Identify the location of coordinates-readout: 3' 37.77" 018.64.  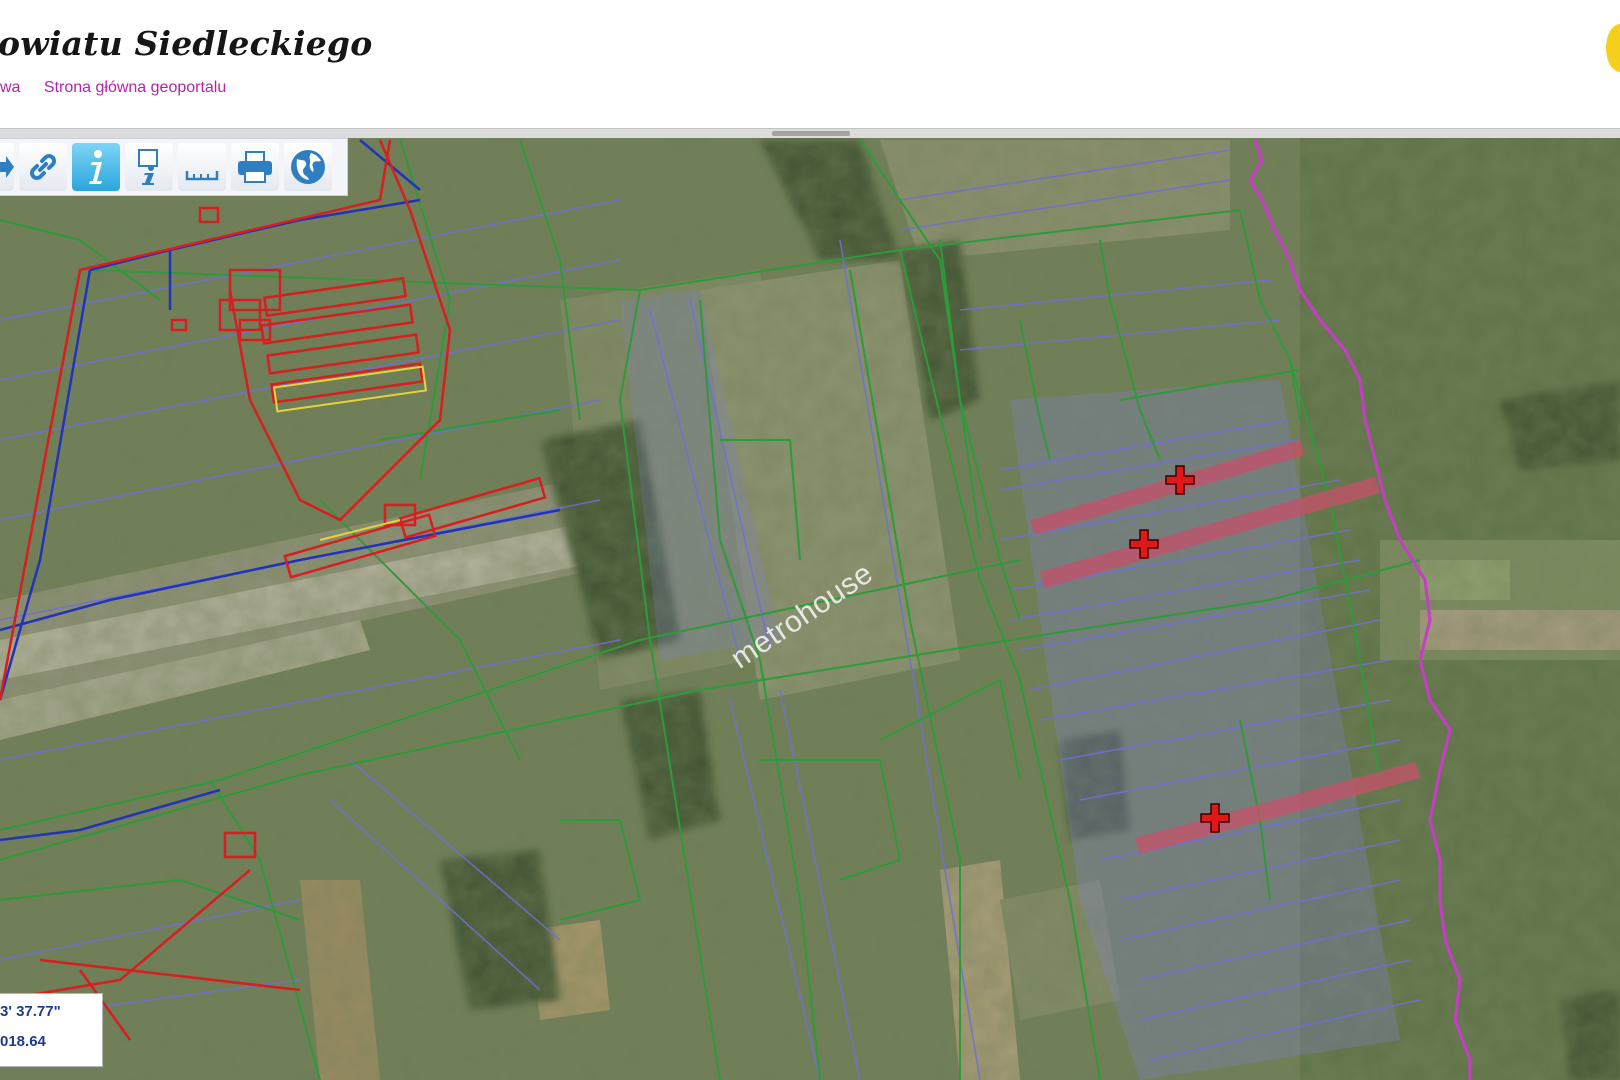
(51, 1030).